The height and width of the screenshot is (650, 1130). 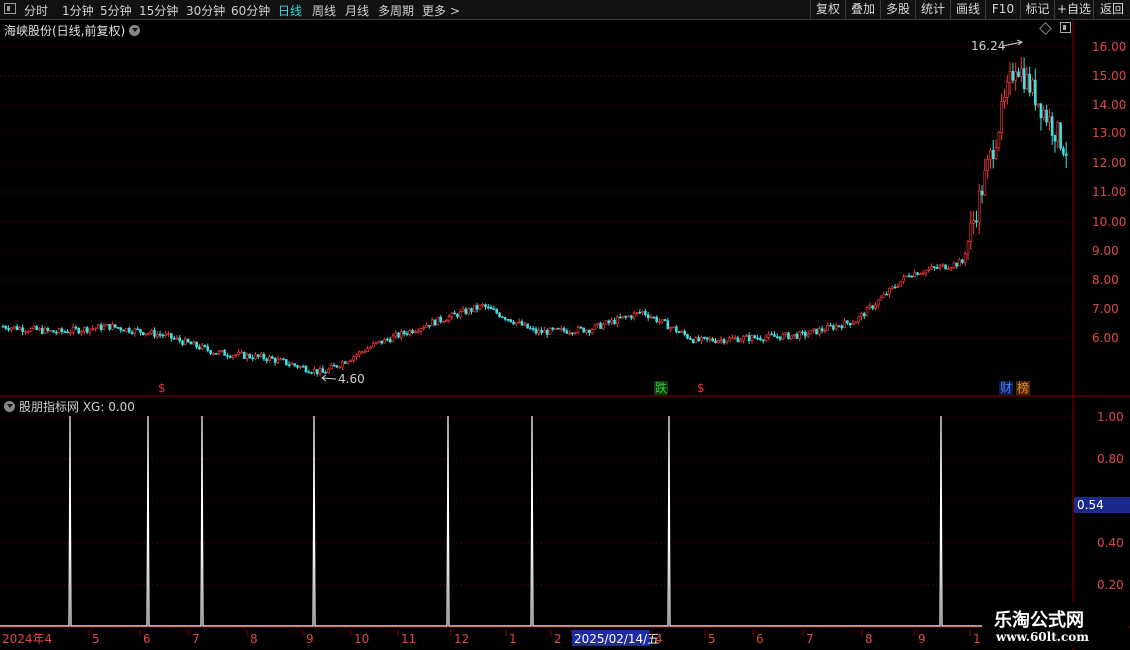 I want to click on x-axis-label: 10, so click(x=361, y=639).